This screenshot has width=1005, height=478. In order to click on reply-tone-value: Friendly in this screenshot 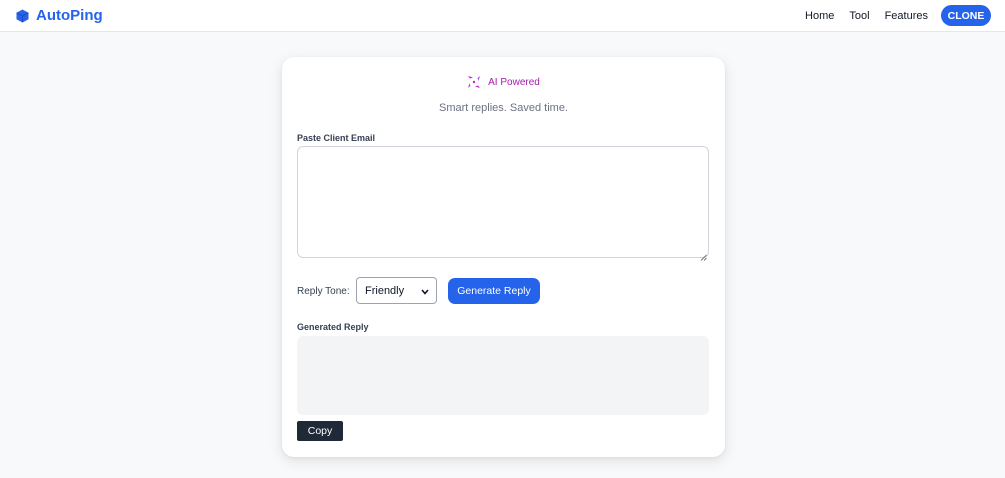, I will do `click(385, 290)`.